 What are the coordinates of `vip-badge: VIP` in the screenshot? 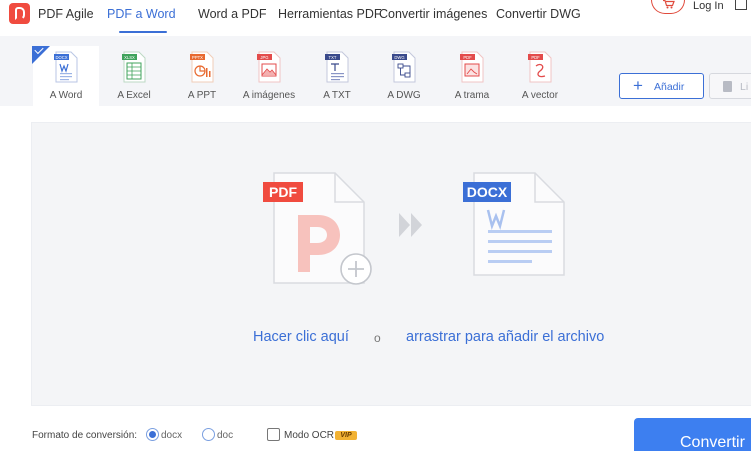 It's located at (346, 435).